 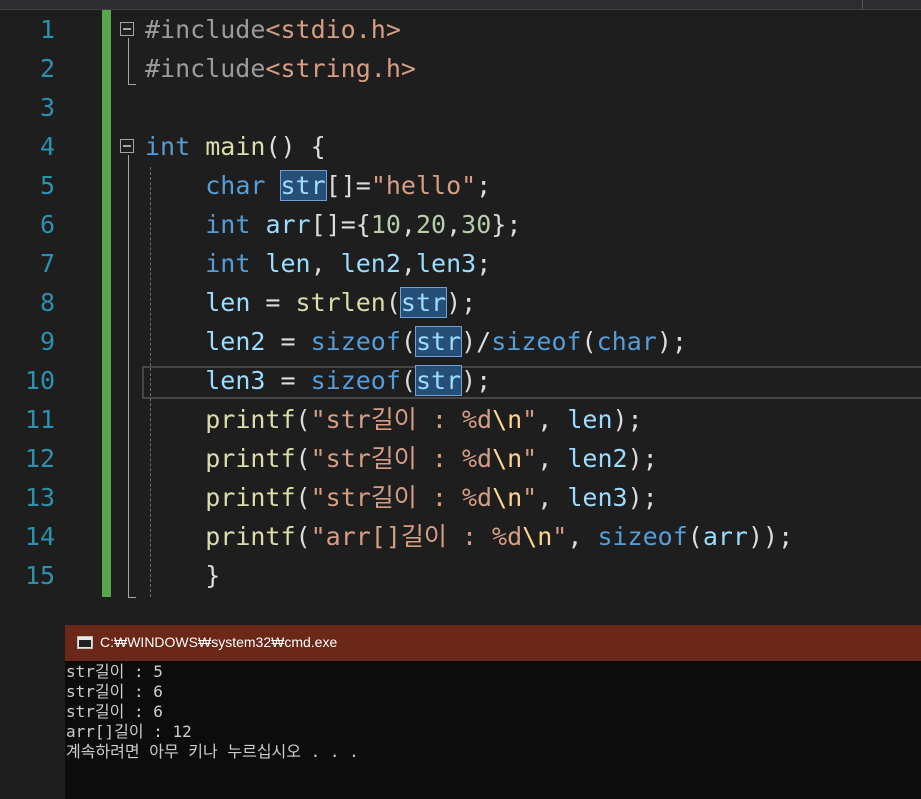 I want to click on code-token: "hello", so click(x=423, y=185).